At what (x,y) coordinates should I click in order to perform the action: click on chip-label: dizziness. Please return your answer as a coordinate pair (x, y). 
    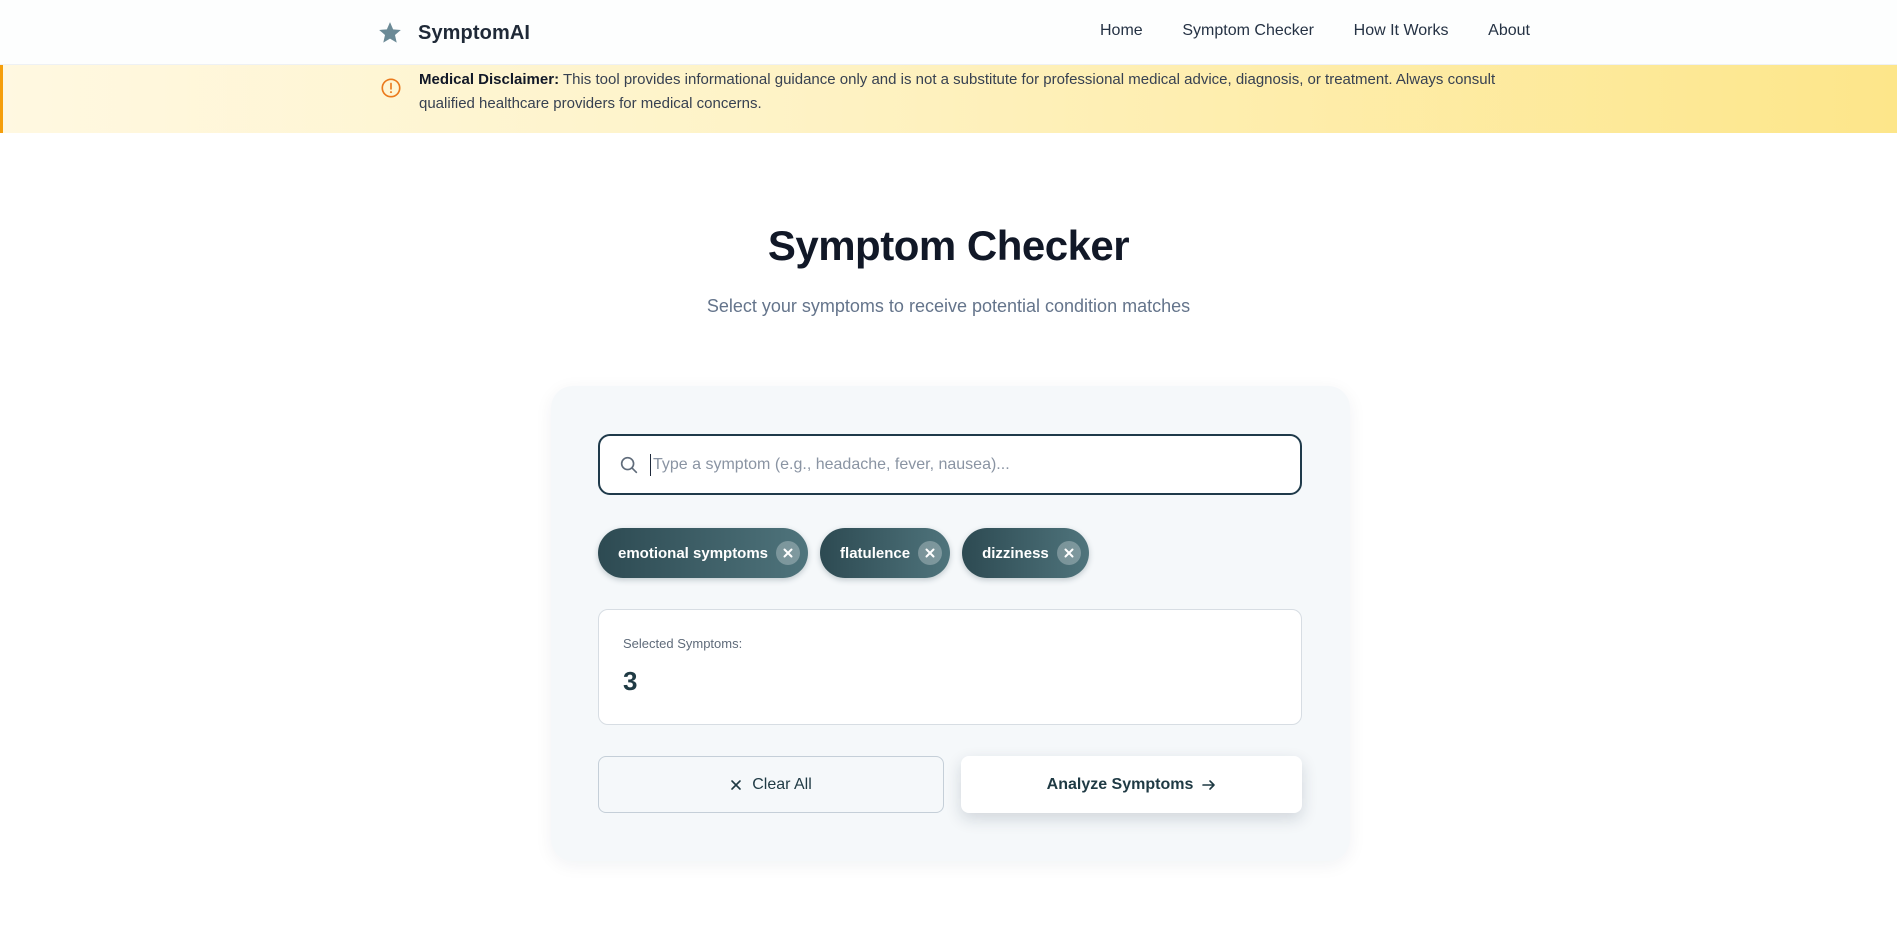
    Looking at the image, I should click on (1015, 553).